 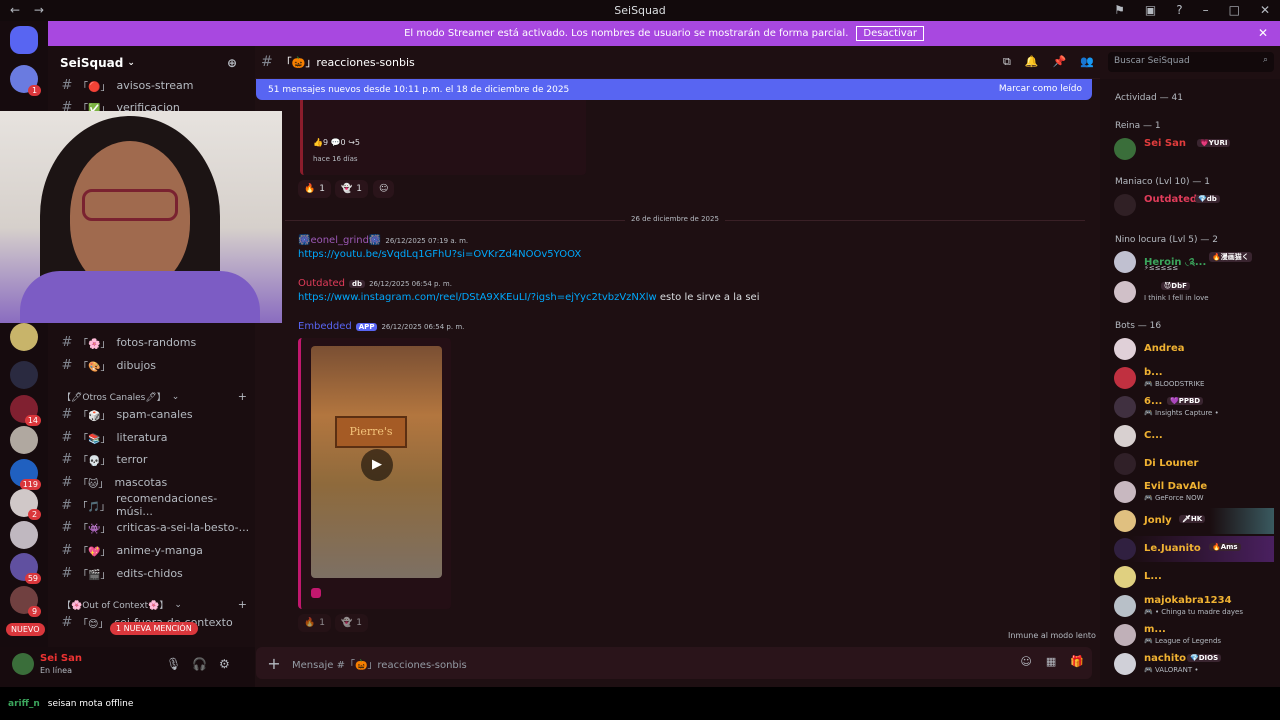 What do you see at coordinates (154, 604) in the screenshot?
I see `category-header: 【🌸Out of Context🌸】 ⌄ +` at bounding box center [154, 604].